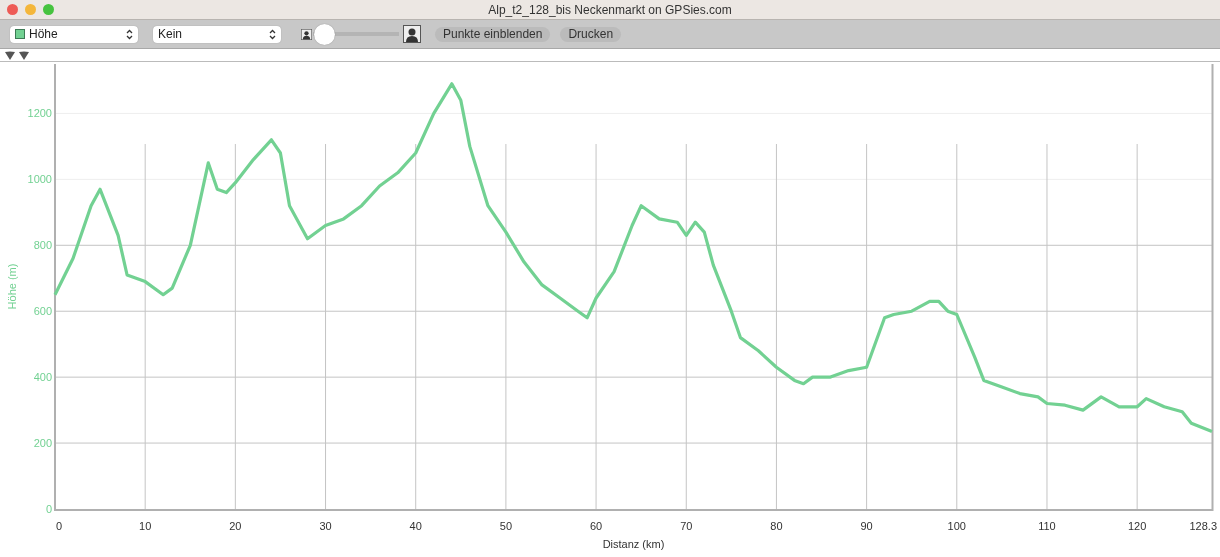 This screenshot has width=1220, height=557. I want to click on profile-select: Höhe, so click(74, 34).